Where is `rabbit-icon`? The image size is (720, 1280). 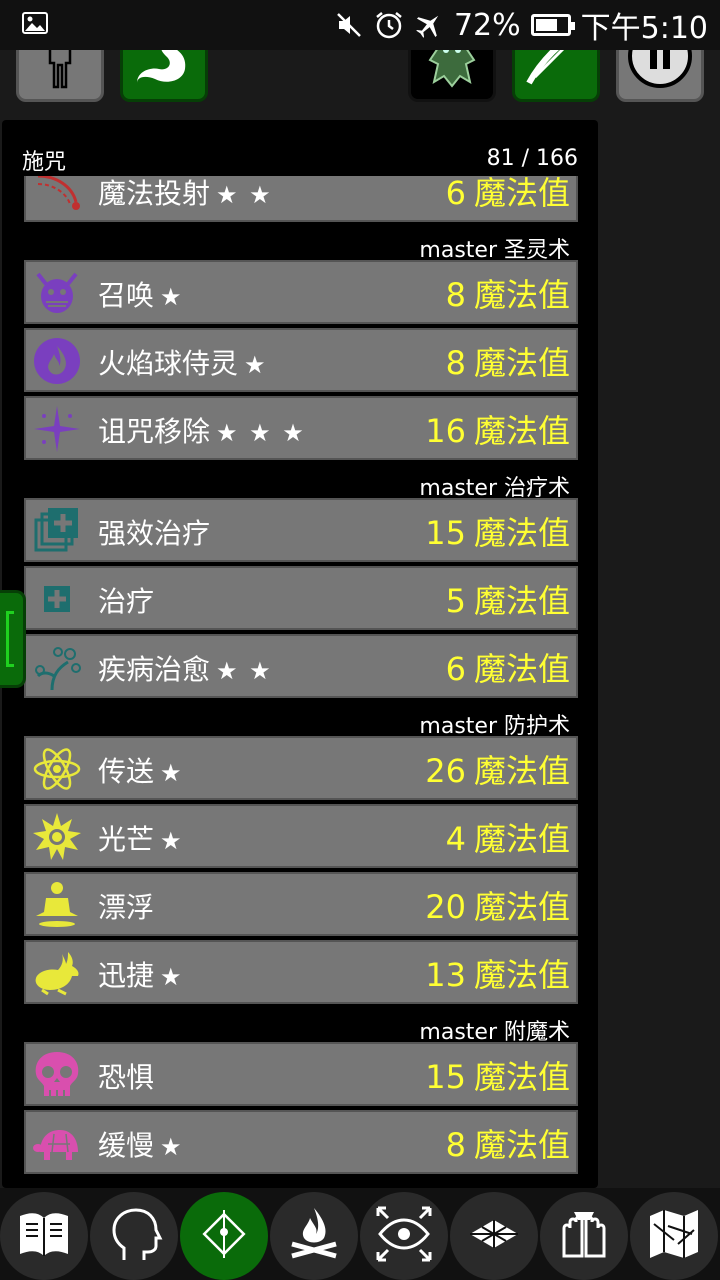 rabbit-icon is located at coordinates (57, 973).